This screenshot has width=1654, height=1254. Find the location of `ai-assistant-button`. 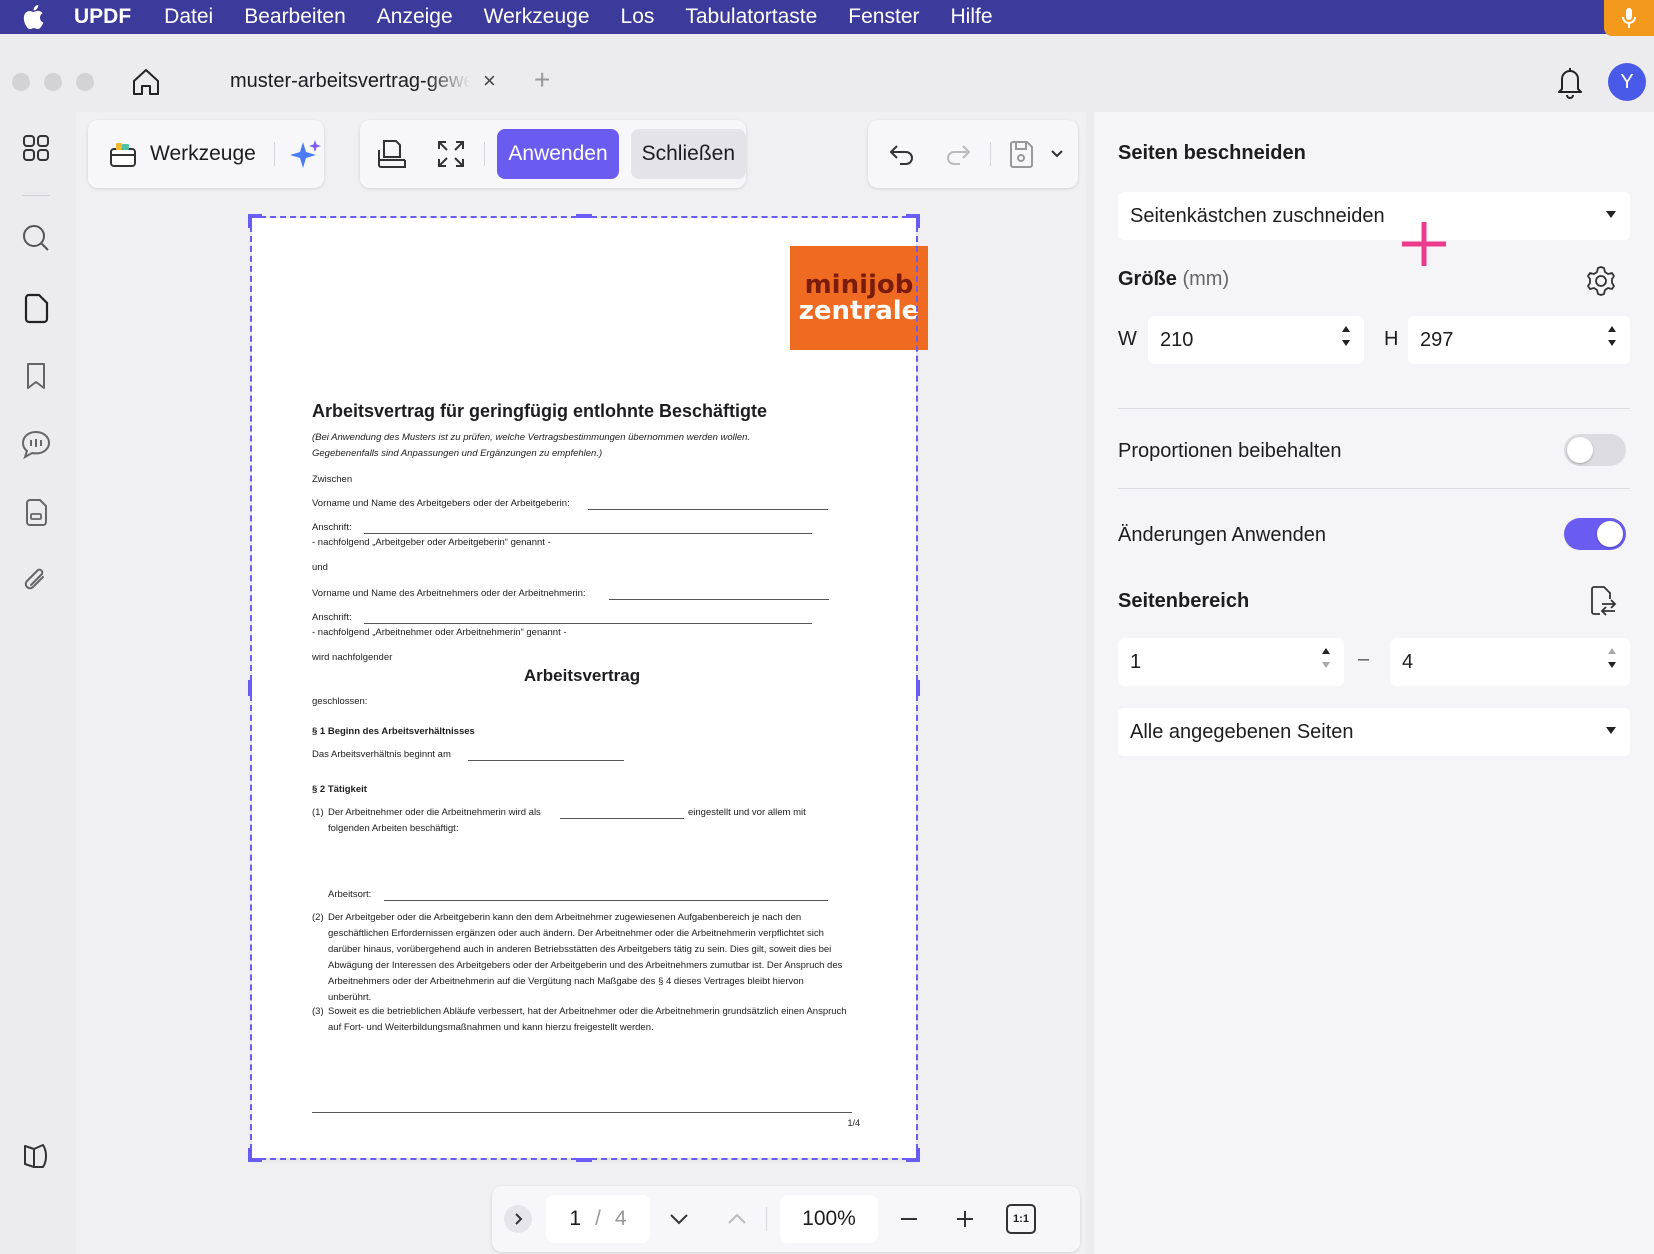

ai-assistant-button is located at coordinates (306, 154).